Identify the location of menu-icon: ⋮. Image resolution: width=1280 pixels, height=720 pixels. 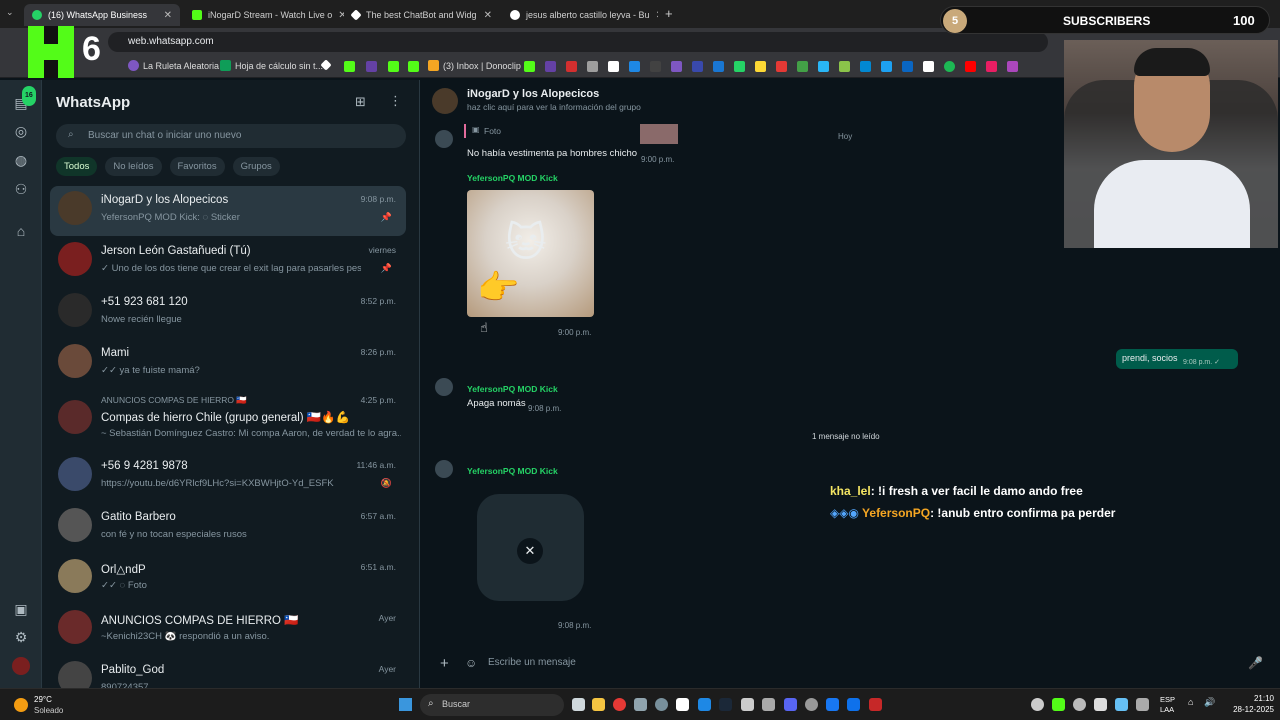
(395, 101).